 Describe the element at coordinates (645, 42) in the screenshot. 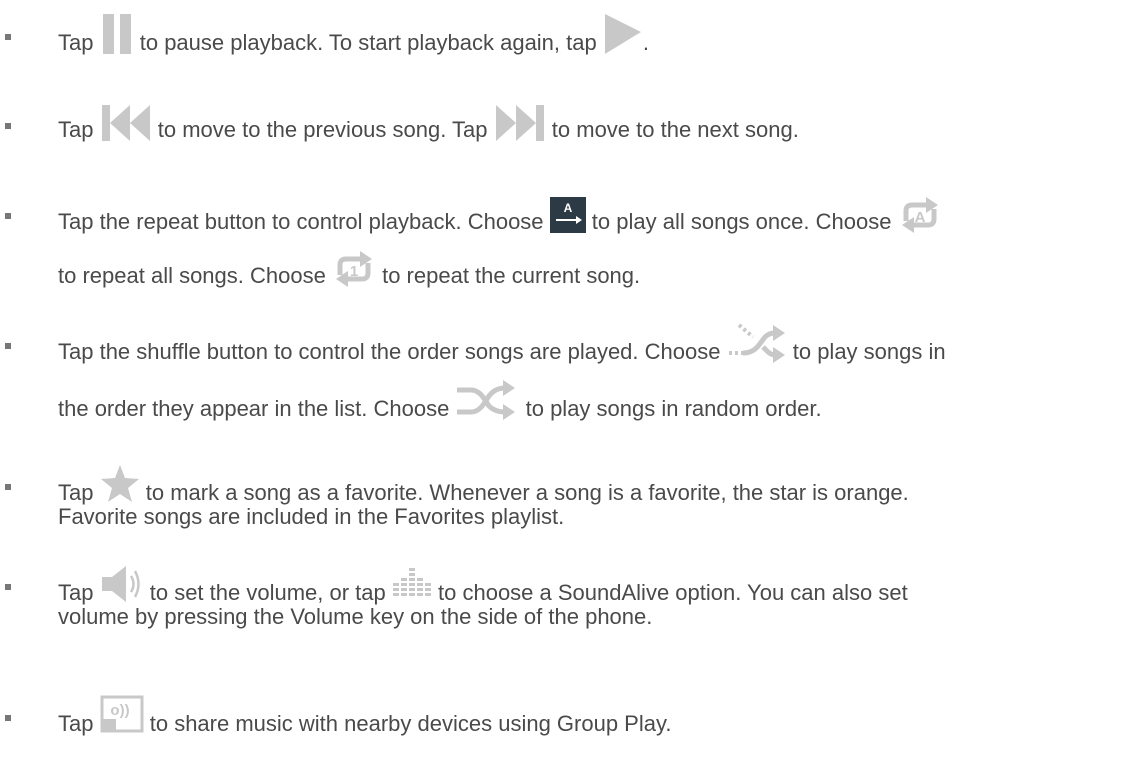

I see `instruction-text: .` at that location.